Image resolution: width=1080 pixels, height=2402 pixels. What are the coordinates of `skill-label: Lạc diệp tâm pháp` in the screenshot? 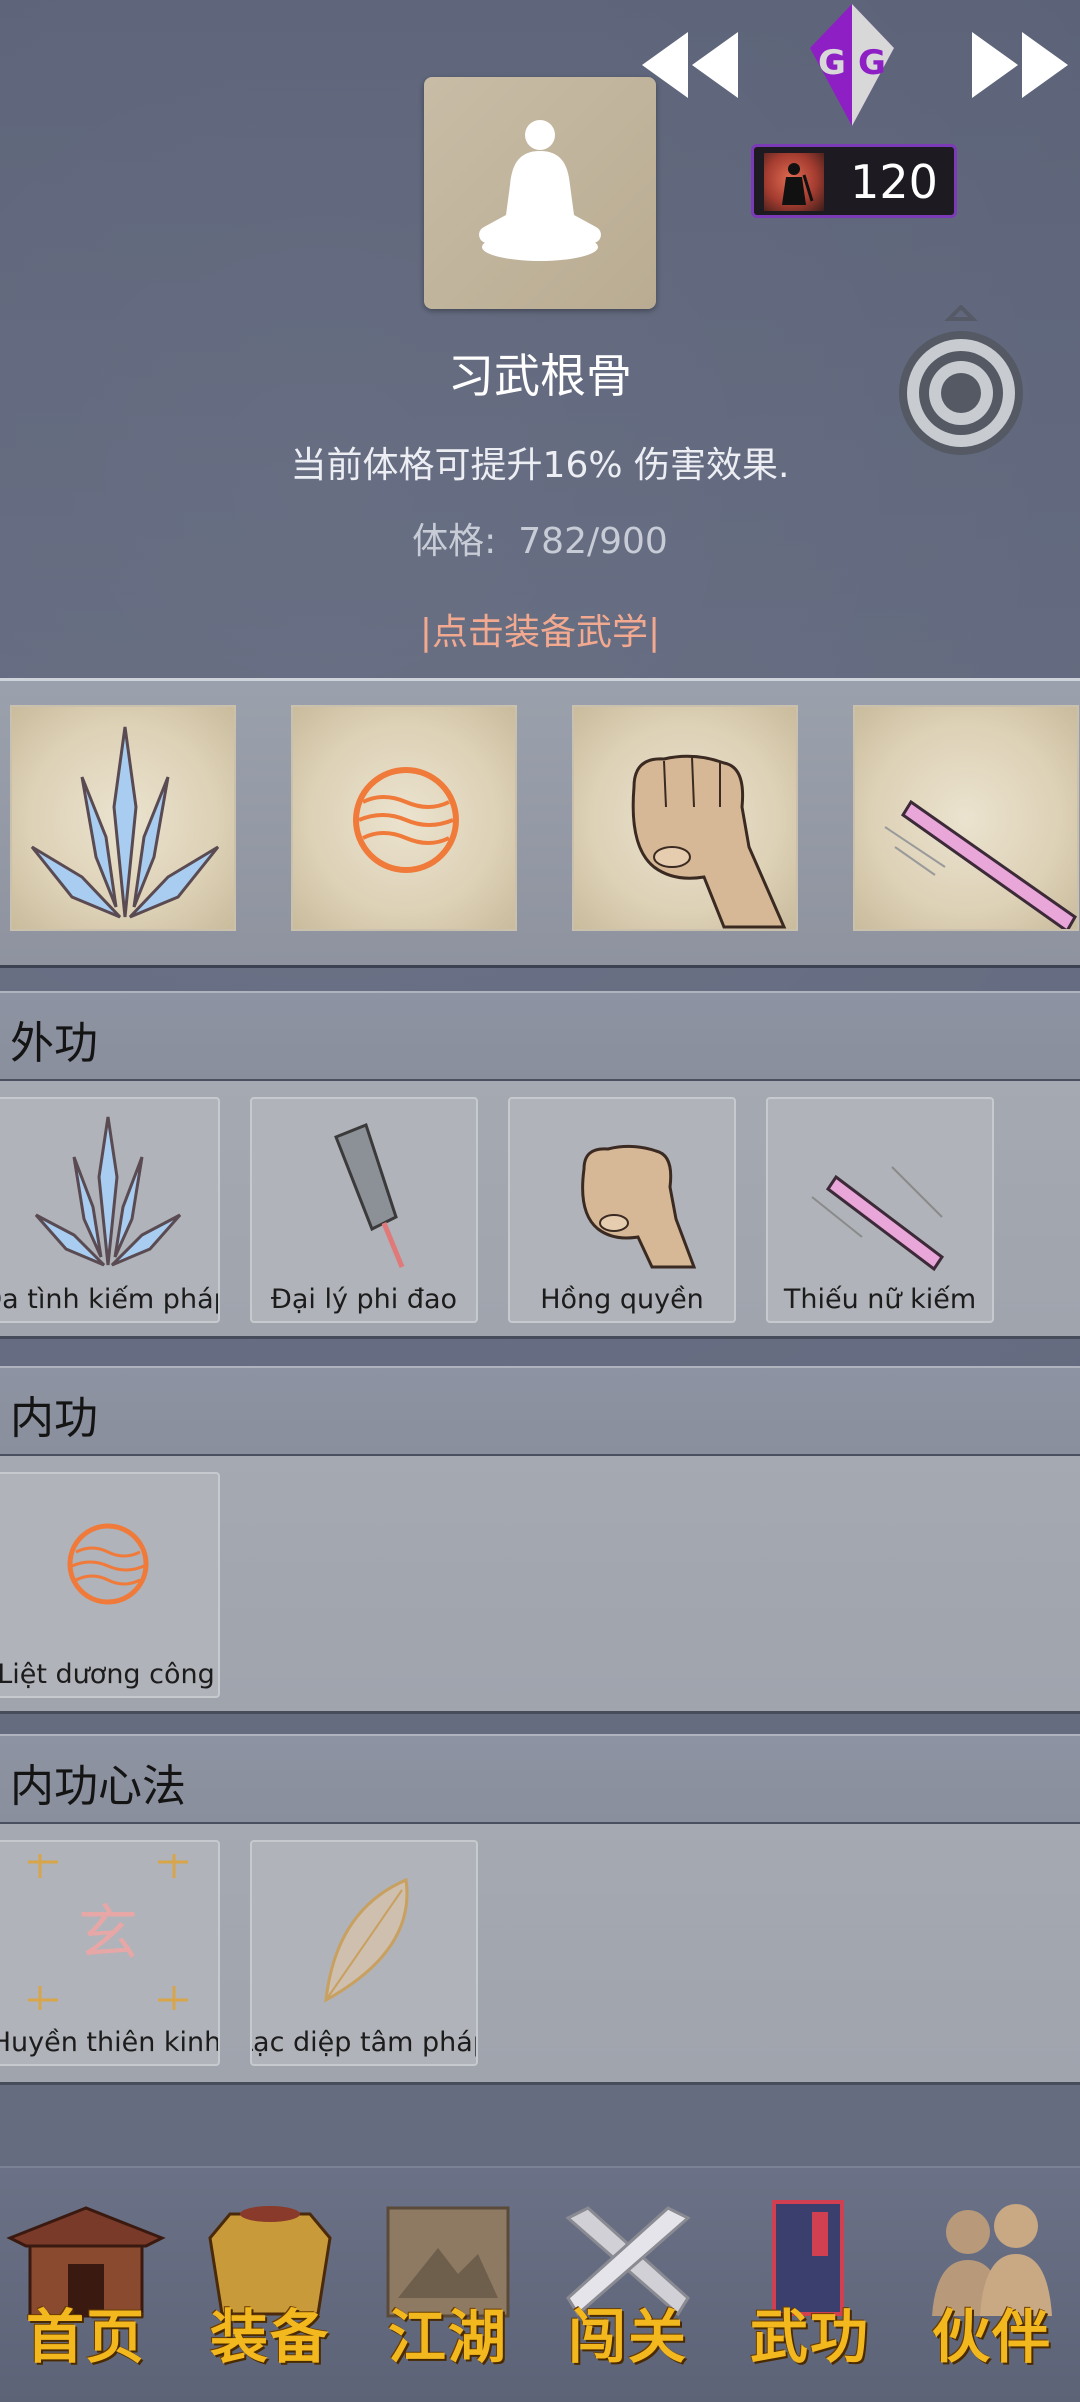 It's located at (364, 2042).